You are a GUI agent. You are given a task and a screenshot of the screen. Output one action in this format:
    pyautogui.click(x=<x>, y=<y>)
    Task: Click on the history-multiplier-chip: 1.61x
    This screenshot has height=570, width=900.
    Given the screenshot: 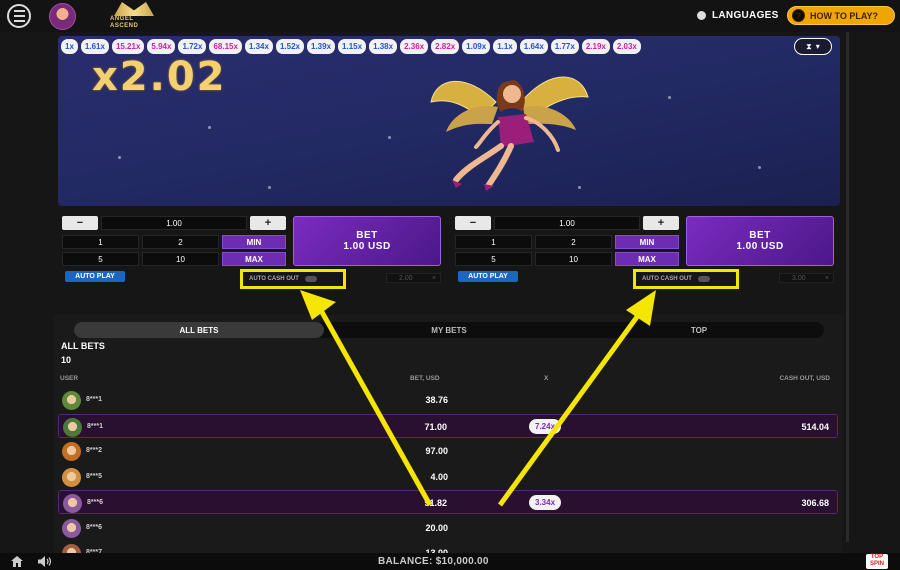 What is the action you would take?
    pyautogui.click(x=94, y=46)
    